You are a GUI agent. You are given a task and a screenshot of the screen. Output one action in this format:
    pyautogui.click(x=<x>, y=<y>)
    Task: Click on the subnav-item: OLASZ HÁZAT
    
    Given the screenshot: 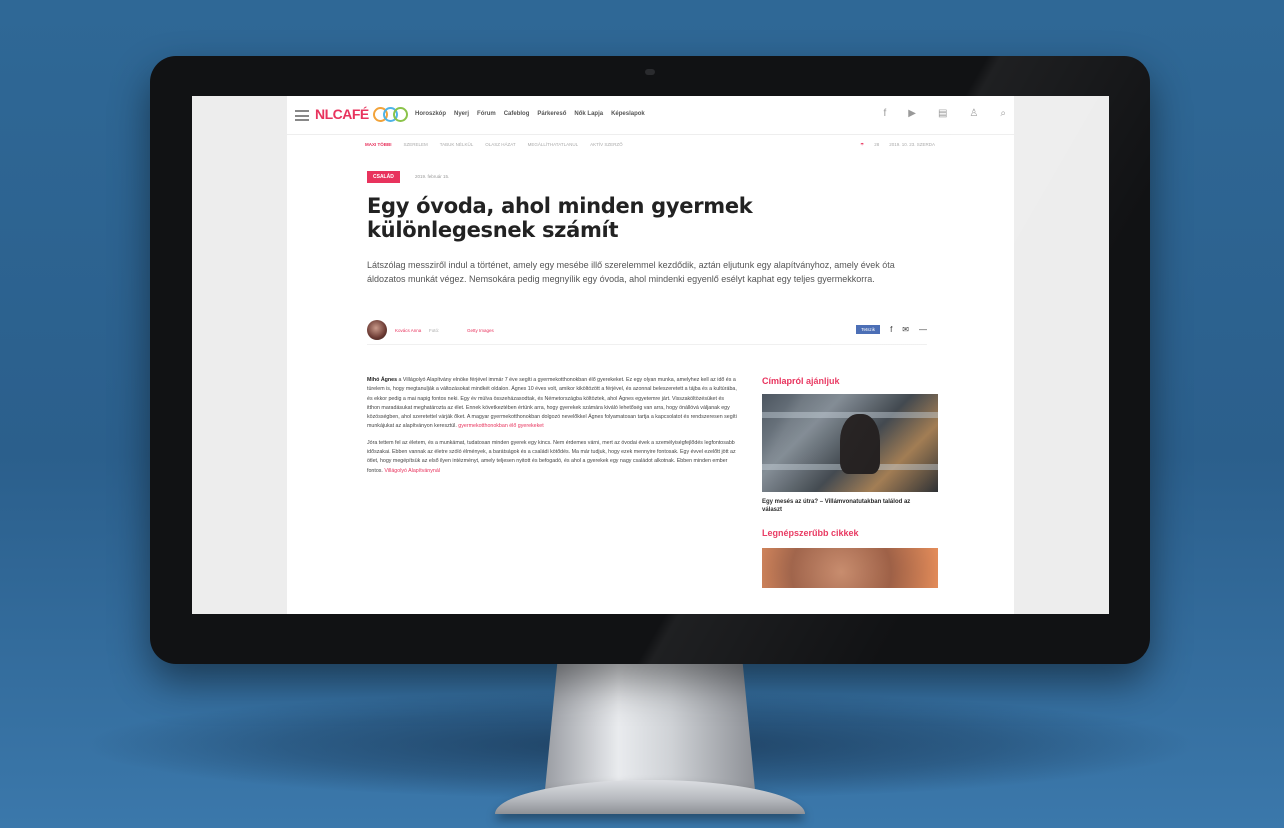 What is the action you would take?
    pyautogui.click(x=500, y=148)
    